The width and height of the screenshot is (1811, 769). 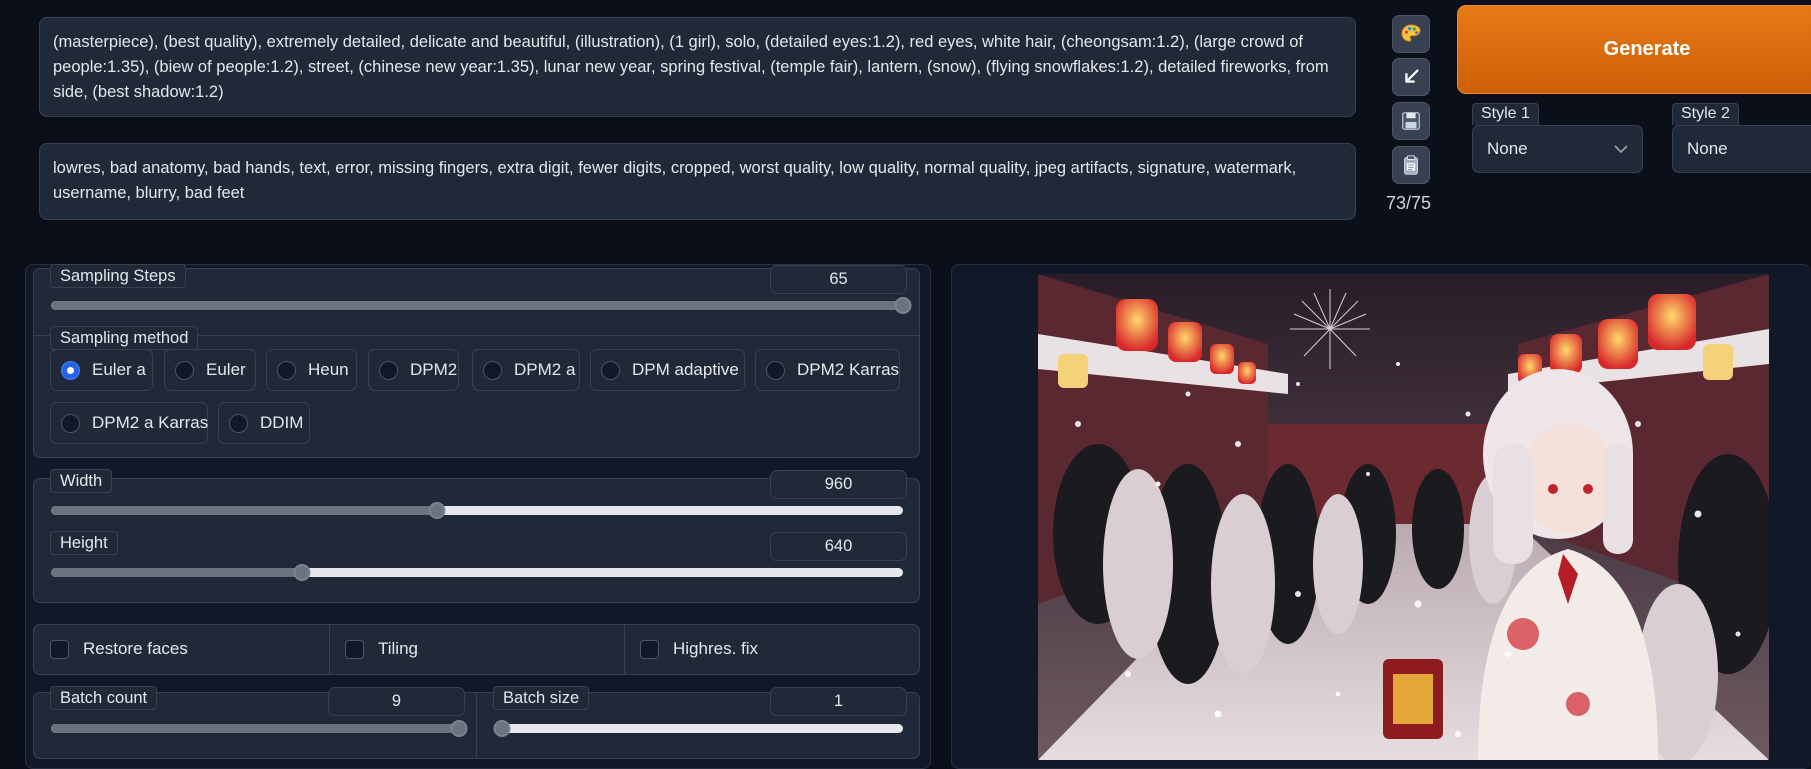 What do you see at coordinates (124, 338) in the screenshot?
I see `sampling-method-label: Sampling method` at bounding box center [124, 338].